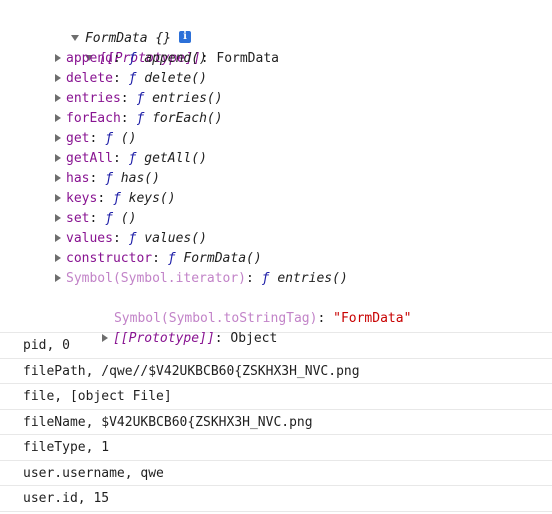 The image size is (552, 514). Describe the element at coordinates (89, 158) in the screenshot. I see `property-key: getAll` at that location.